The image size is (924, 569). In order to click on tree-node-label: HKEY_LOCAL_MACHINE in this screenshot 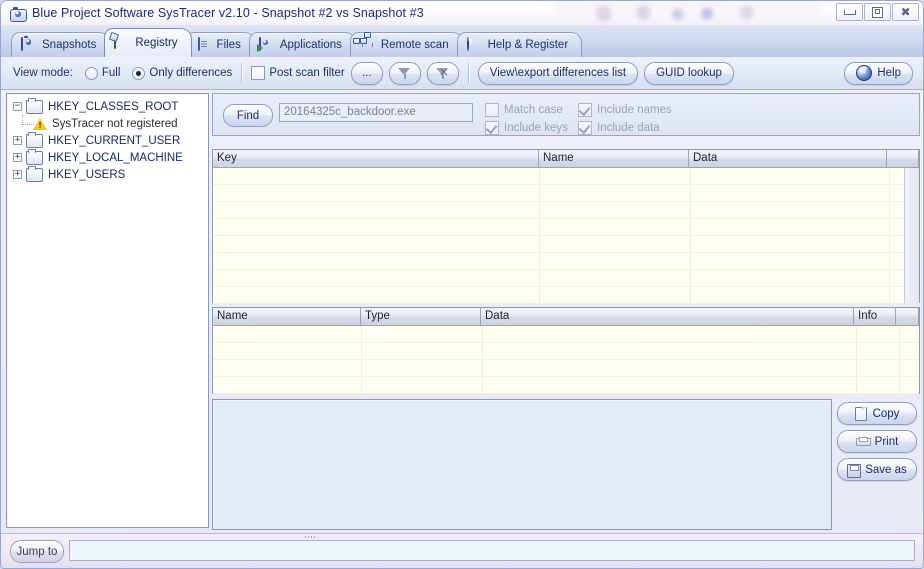, I will do `click(115, 157)`.